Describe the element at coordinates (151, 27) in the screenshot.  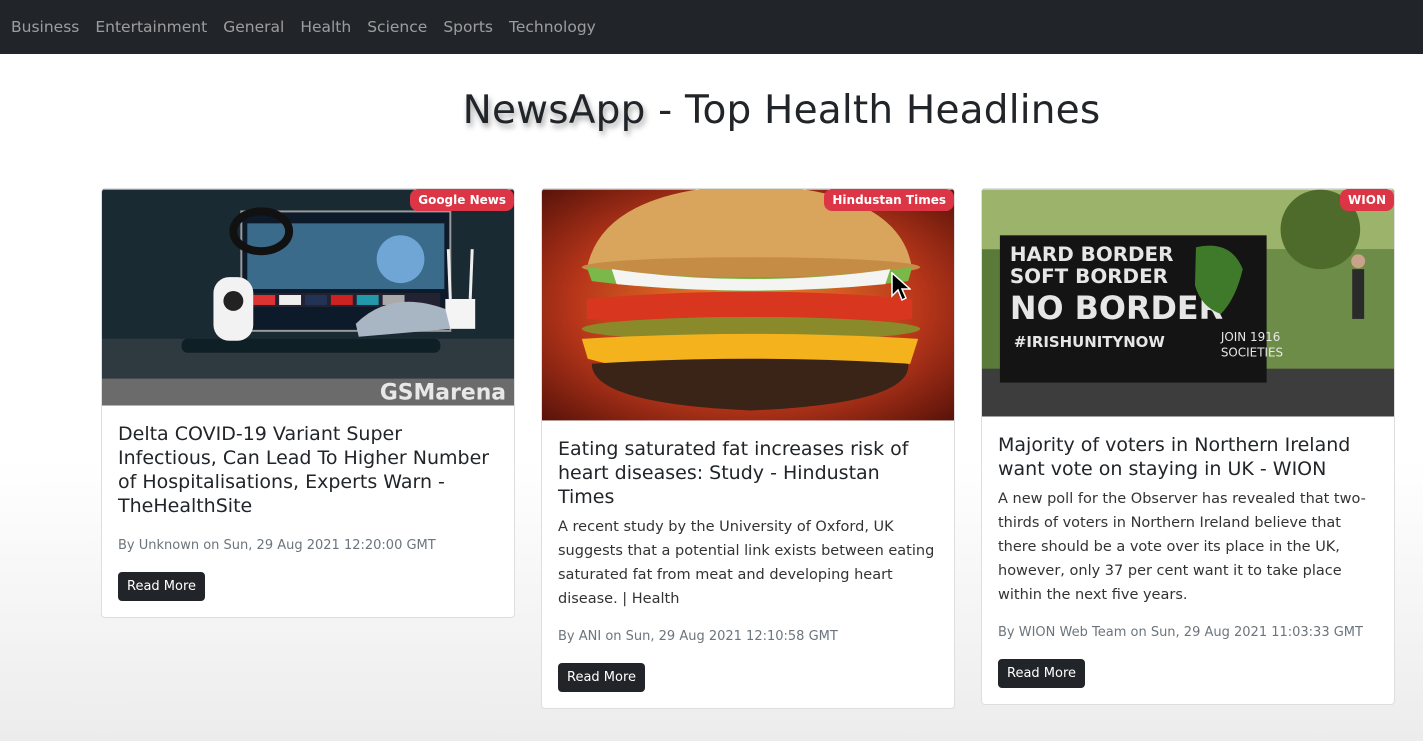
I see `nav-link-entertainment: Entertainment` at that location.